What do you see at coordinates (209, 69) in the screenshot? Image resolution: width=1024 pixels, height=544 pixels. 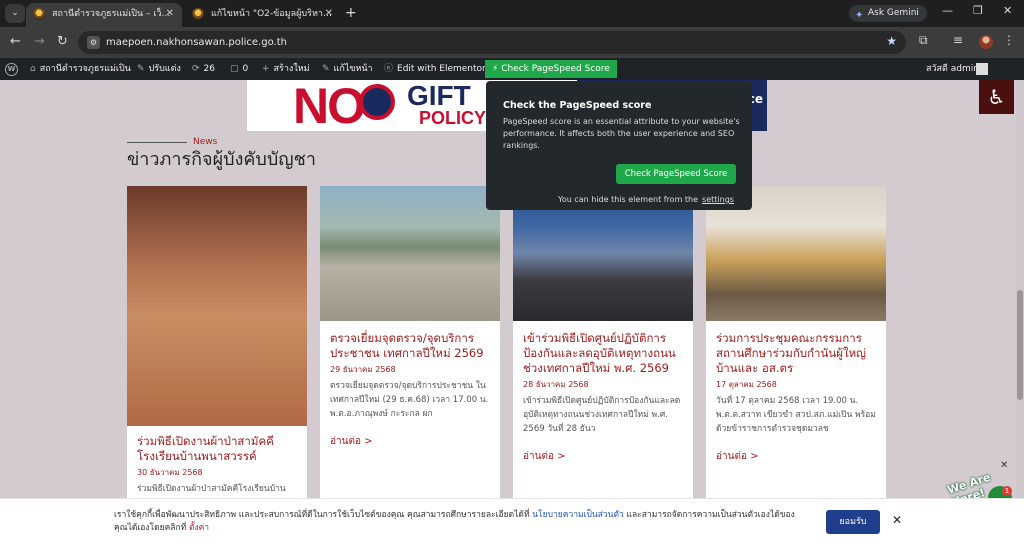 I see `admin-updates-count: 26` at bounding box center [209, 69].